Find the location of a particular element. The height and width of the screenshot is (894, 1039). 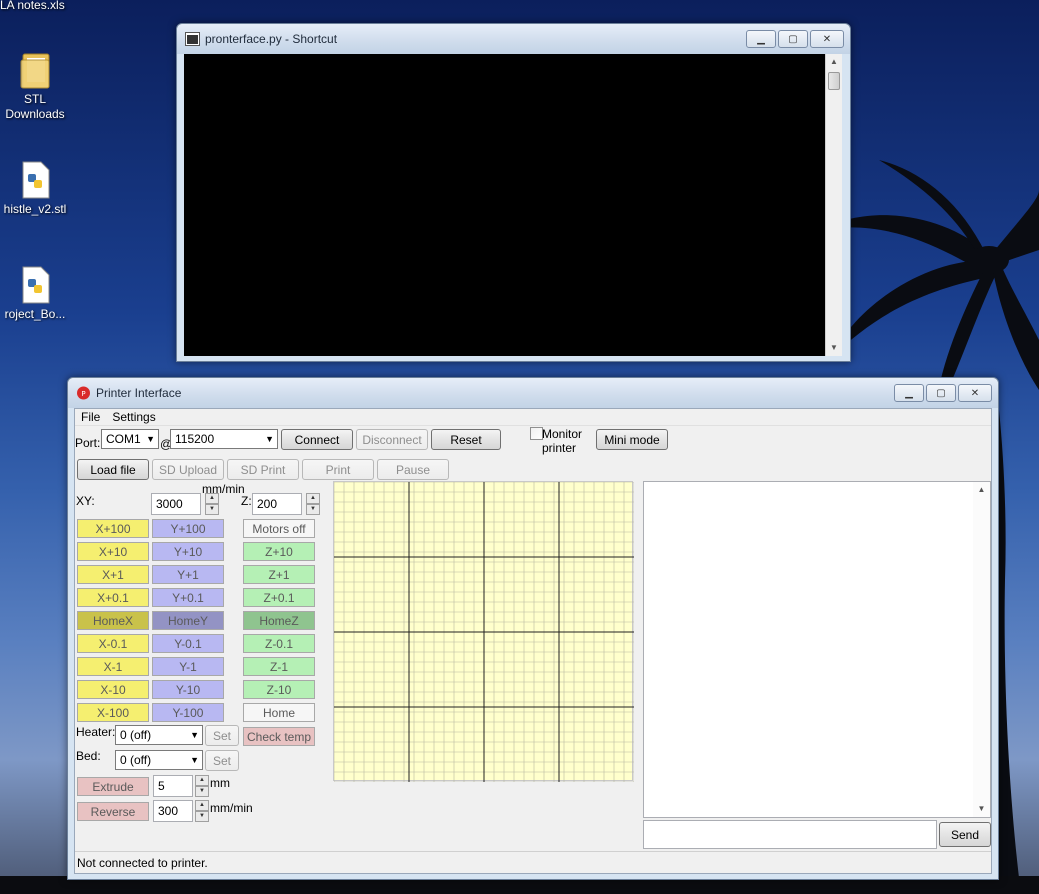

extrude-length-input: 5 is located at coordinates (173, 786).